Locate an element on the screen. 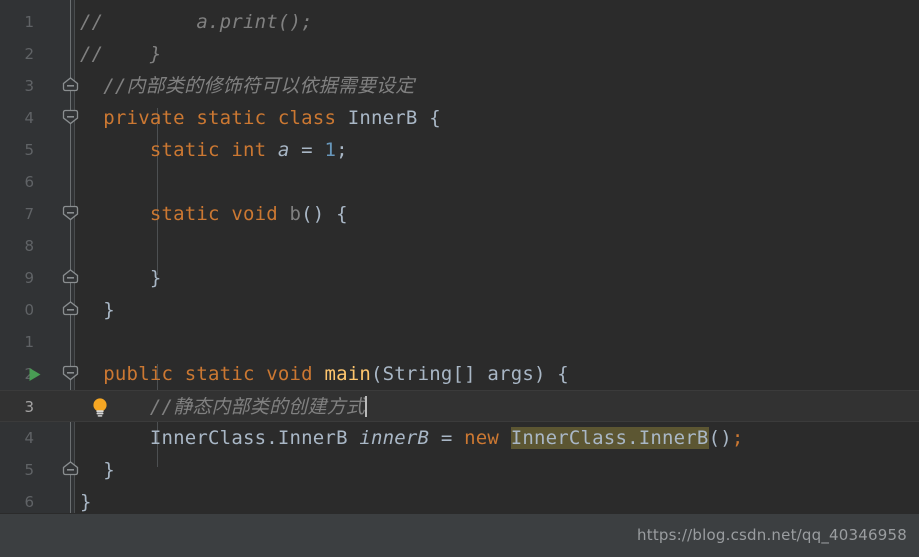 This screenshot has width=919, height=557. code-line: 1 is located at coordinates (459, 342).